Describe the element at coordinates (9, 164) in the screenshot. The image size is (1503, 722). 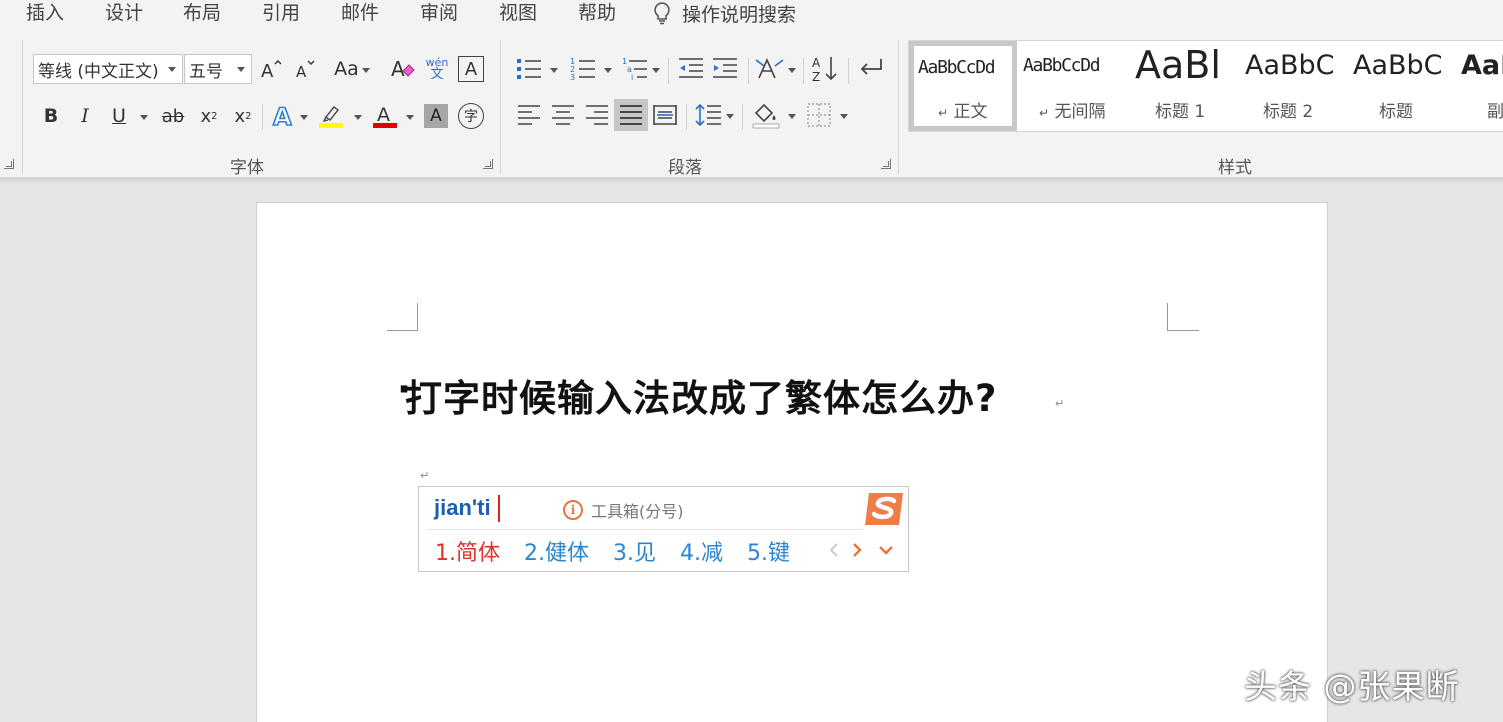
I see `dialog-launcher-icon` at that location.